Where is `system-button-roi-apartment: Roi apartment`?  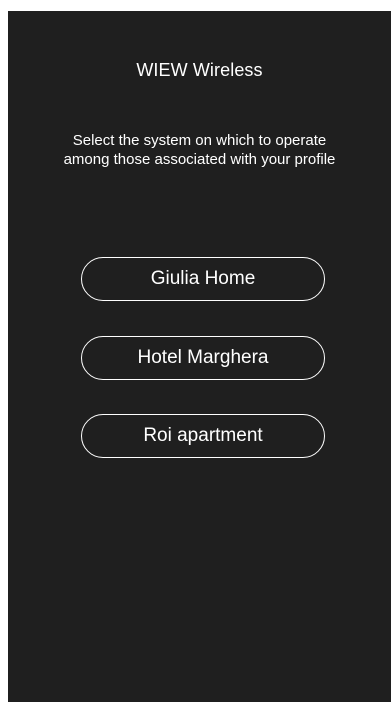 system-button-roi-apartment: Roi apartment is located at coordinates (203, 436).